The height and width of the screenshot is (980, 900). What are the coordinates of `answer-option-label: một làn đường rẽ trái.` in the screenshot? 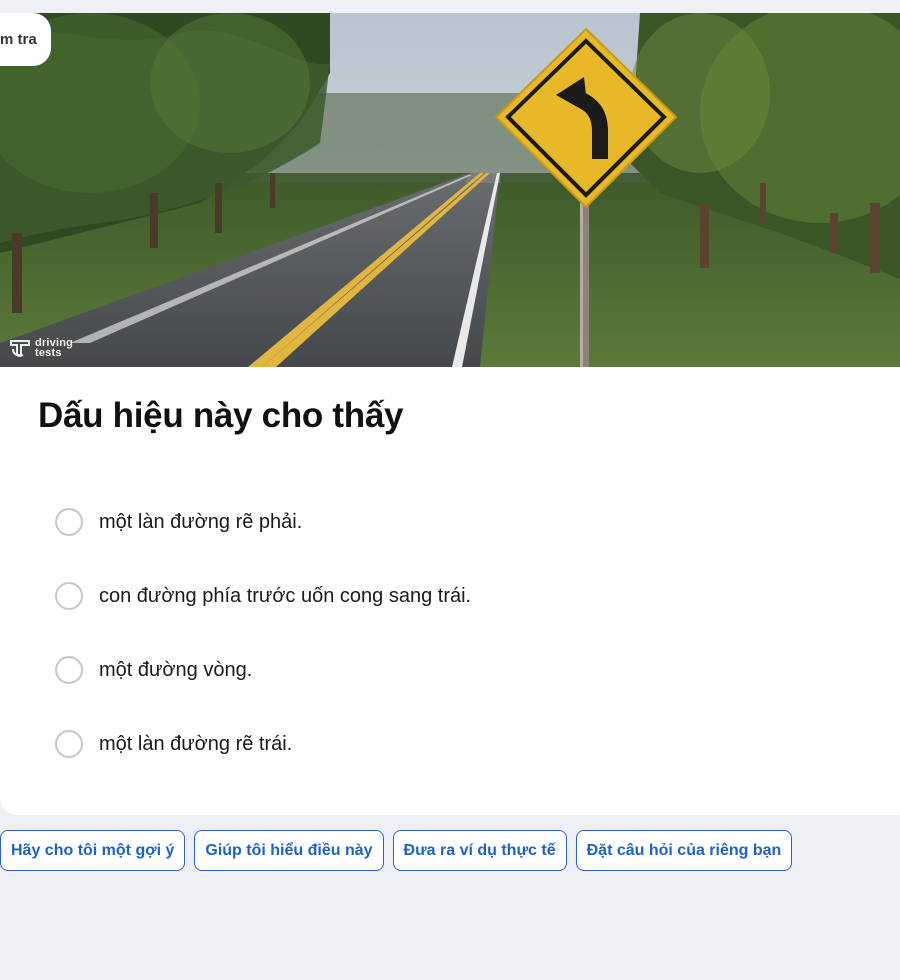 It's located at (196, 743).